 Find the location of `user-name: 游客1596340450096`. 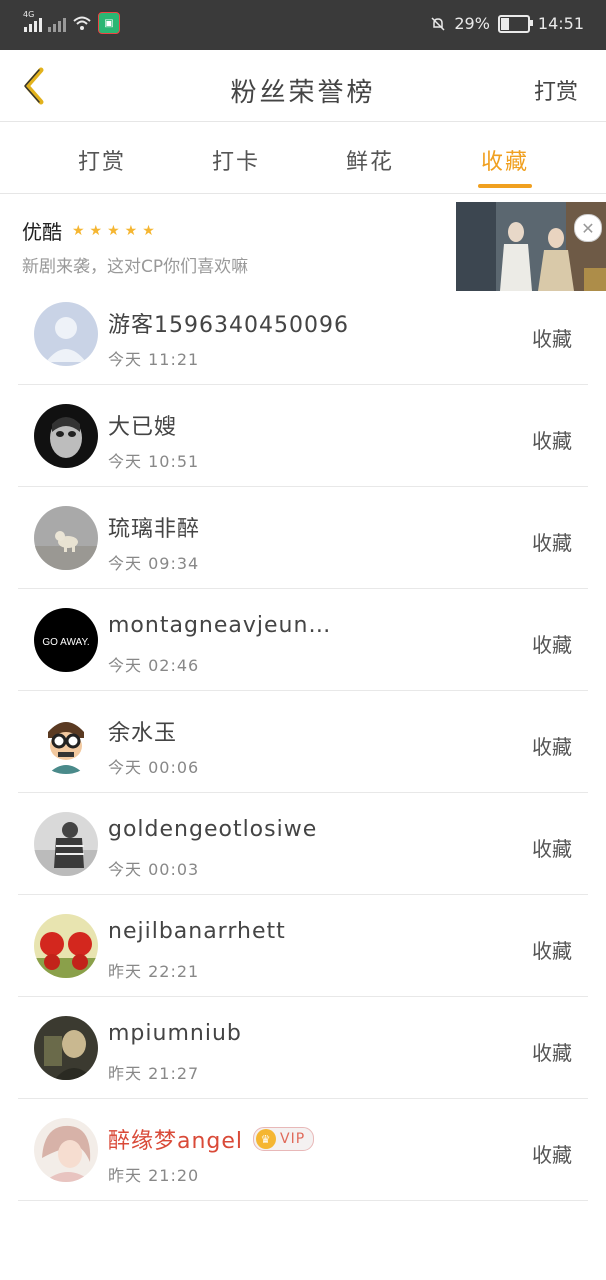

user-name: 游客1596340450096 is located at coordinates (228, 325).